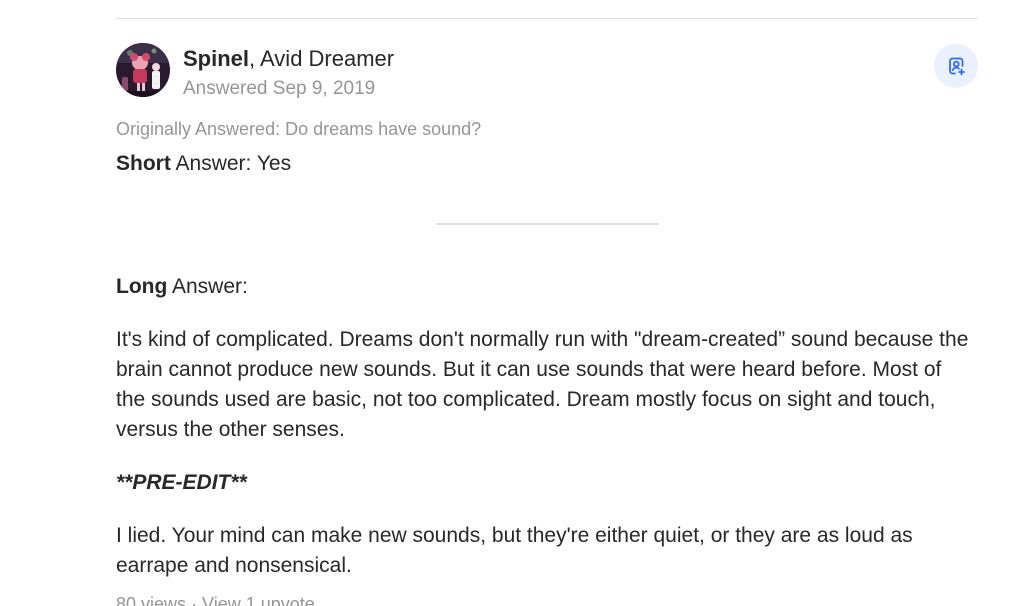 The width and height of the screenshot is (1024, 606). I want to click on answer-stats: 80 views · View 1 upvote, so click(215, 599).